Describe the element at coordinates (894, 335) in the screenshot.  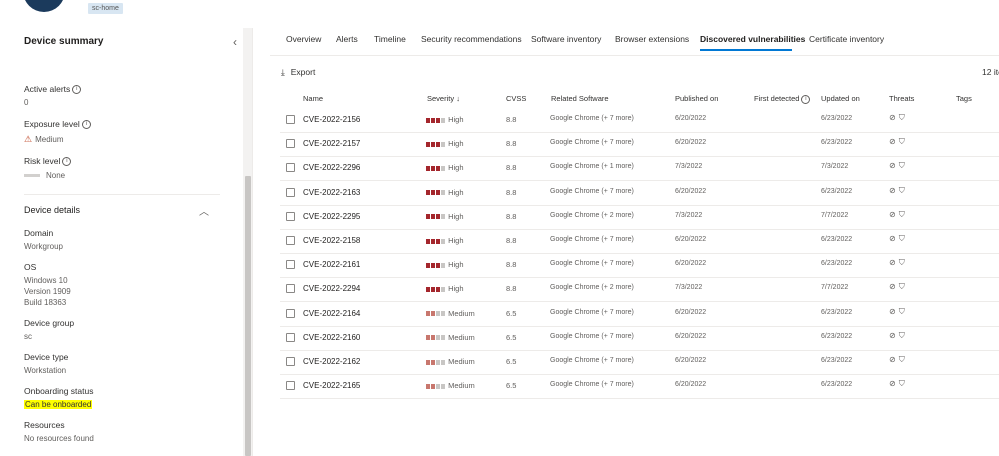
I see `exploit-icon: ⊘` at that location.